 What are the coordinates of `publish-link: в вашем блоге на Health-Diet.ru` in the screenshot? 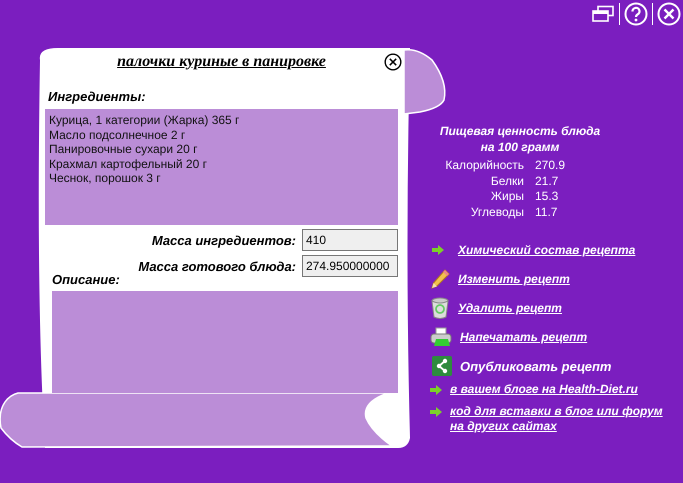 It's located at (562, 389).